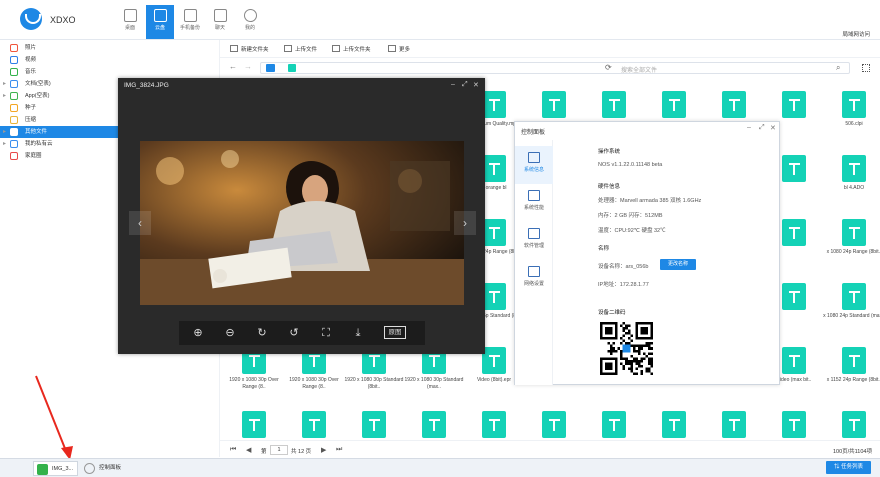  I want to click on file-name: x 1080 24p Range (8bit.., so click(853, 252).